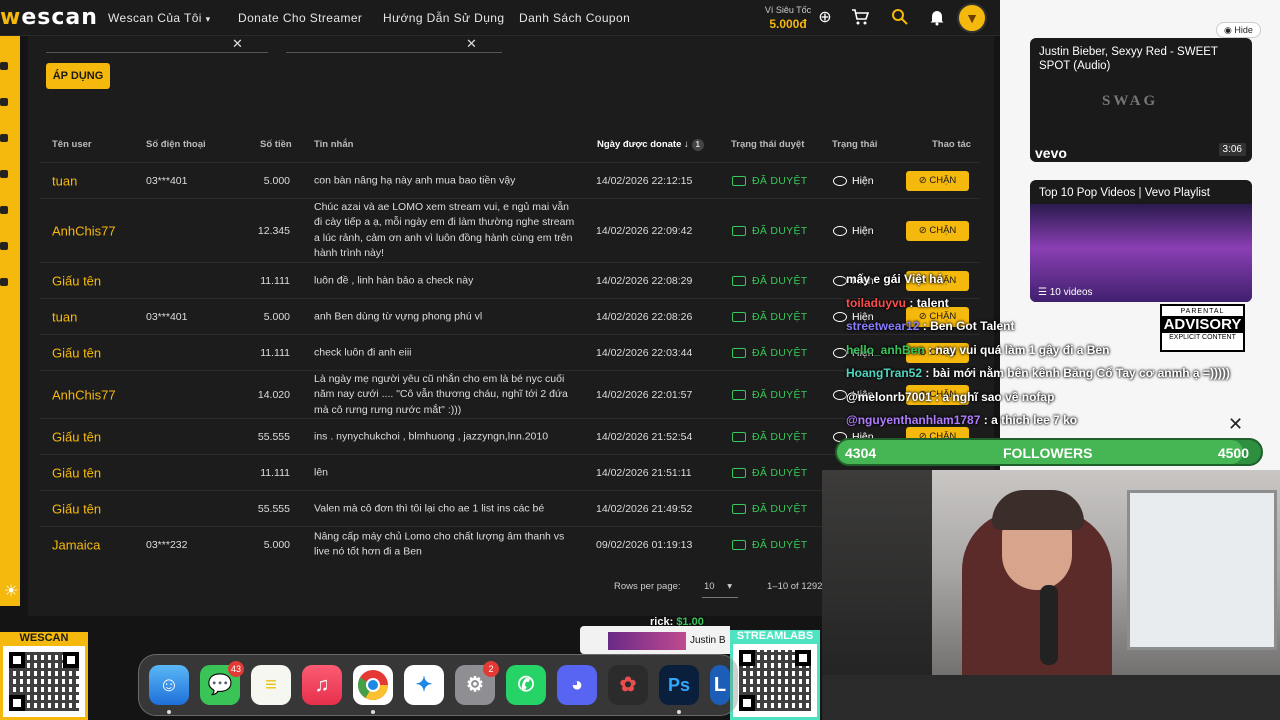 This screenshot has width=1280, height=720. Describe the element at coordinates (273, 436) in the screenshot. I see `cell-amount: 55.555` at that location.